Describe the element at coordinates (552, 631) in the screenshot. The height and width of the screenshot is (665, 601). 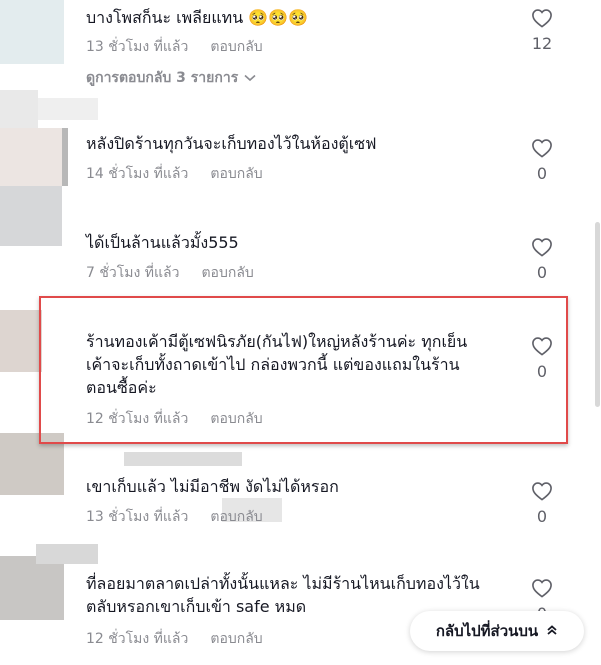
I see `double-chevron-up-icon` at that location.